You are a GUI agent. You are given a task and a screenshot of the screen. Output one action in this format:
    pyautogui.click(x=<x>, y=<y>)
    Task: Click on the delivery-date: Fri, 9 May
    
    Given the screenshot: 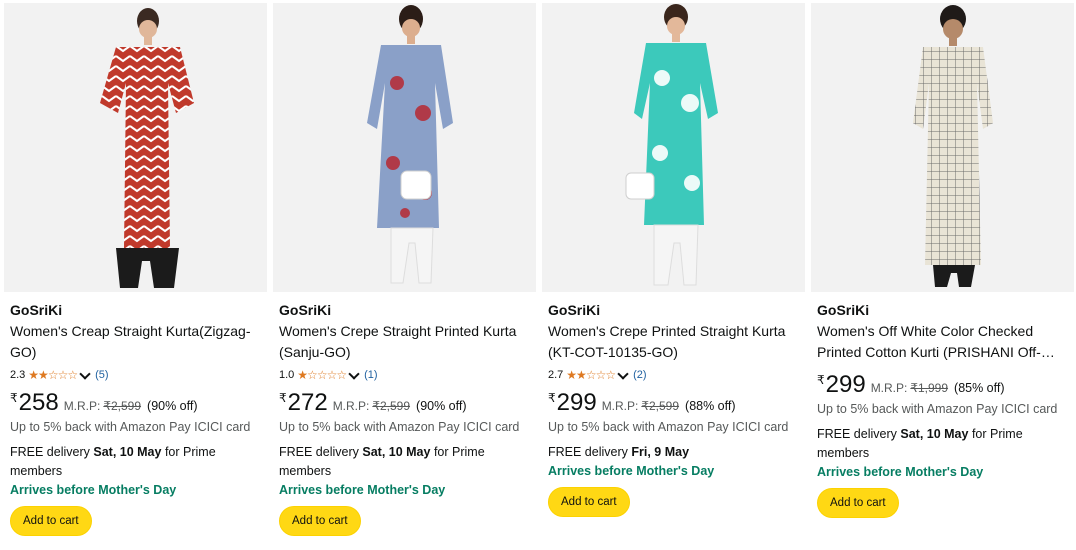 What is the action you would take?
    pyautogui.click(x=660, y=452)
    